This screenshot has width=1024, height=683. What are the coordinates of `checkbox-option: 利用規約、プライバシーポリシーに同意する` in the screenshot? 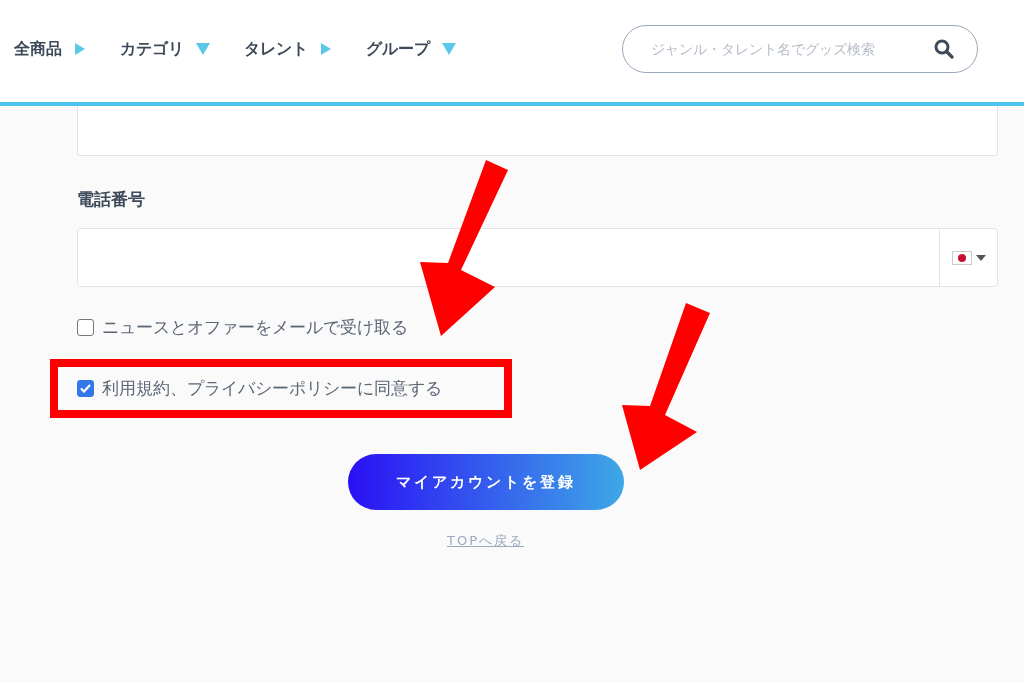 It's located at (281, 388).